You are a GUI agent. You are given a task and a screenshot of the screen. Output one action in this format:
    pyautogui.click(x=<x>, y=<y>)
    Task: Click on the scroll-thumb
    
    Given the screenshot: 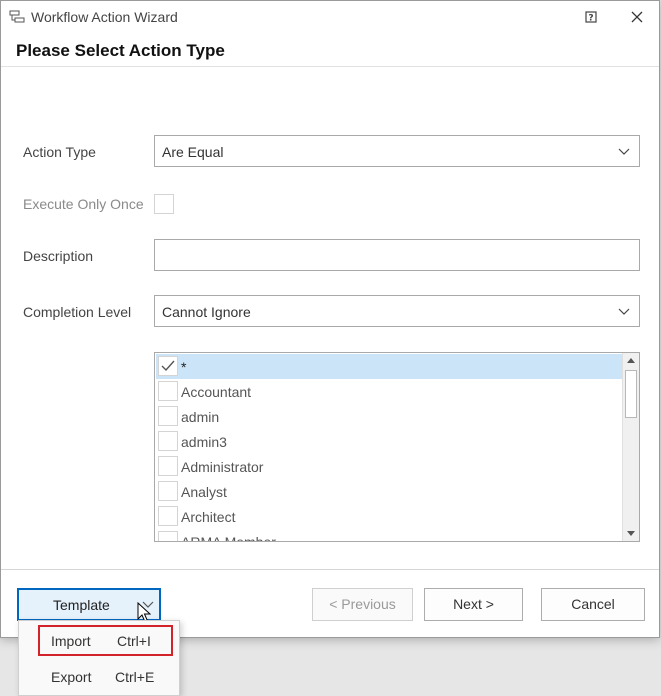 What is the action you would take?
    pyautogui.click(x=631, y=394)
    